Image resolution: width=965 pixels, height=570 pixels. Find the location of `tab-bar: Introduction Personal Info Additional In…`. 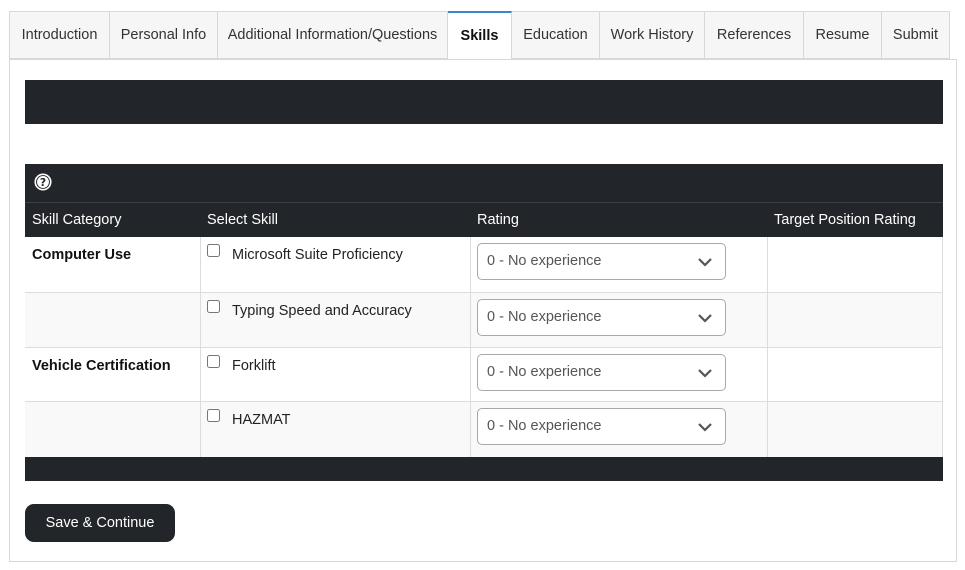

tab-bar: Introduction Personal Info Additional In… is located at coordinates (479, 35).